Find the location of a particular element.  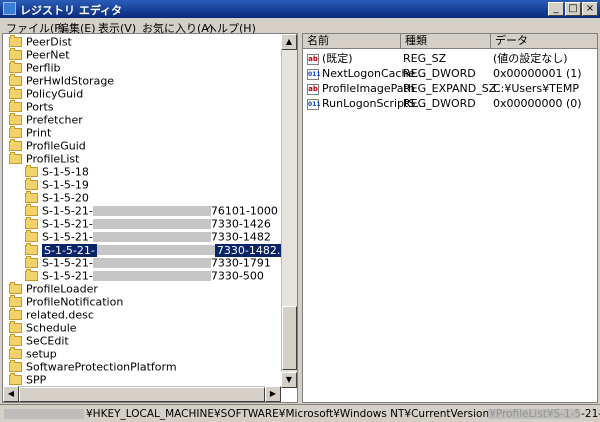

tree-item: SoftwareProtectionPlatform is located at coordinates (93, 367).